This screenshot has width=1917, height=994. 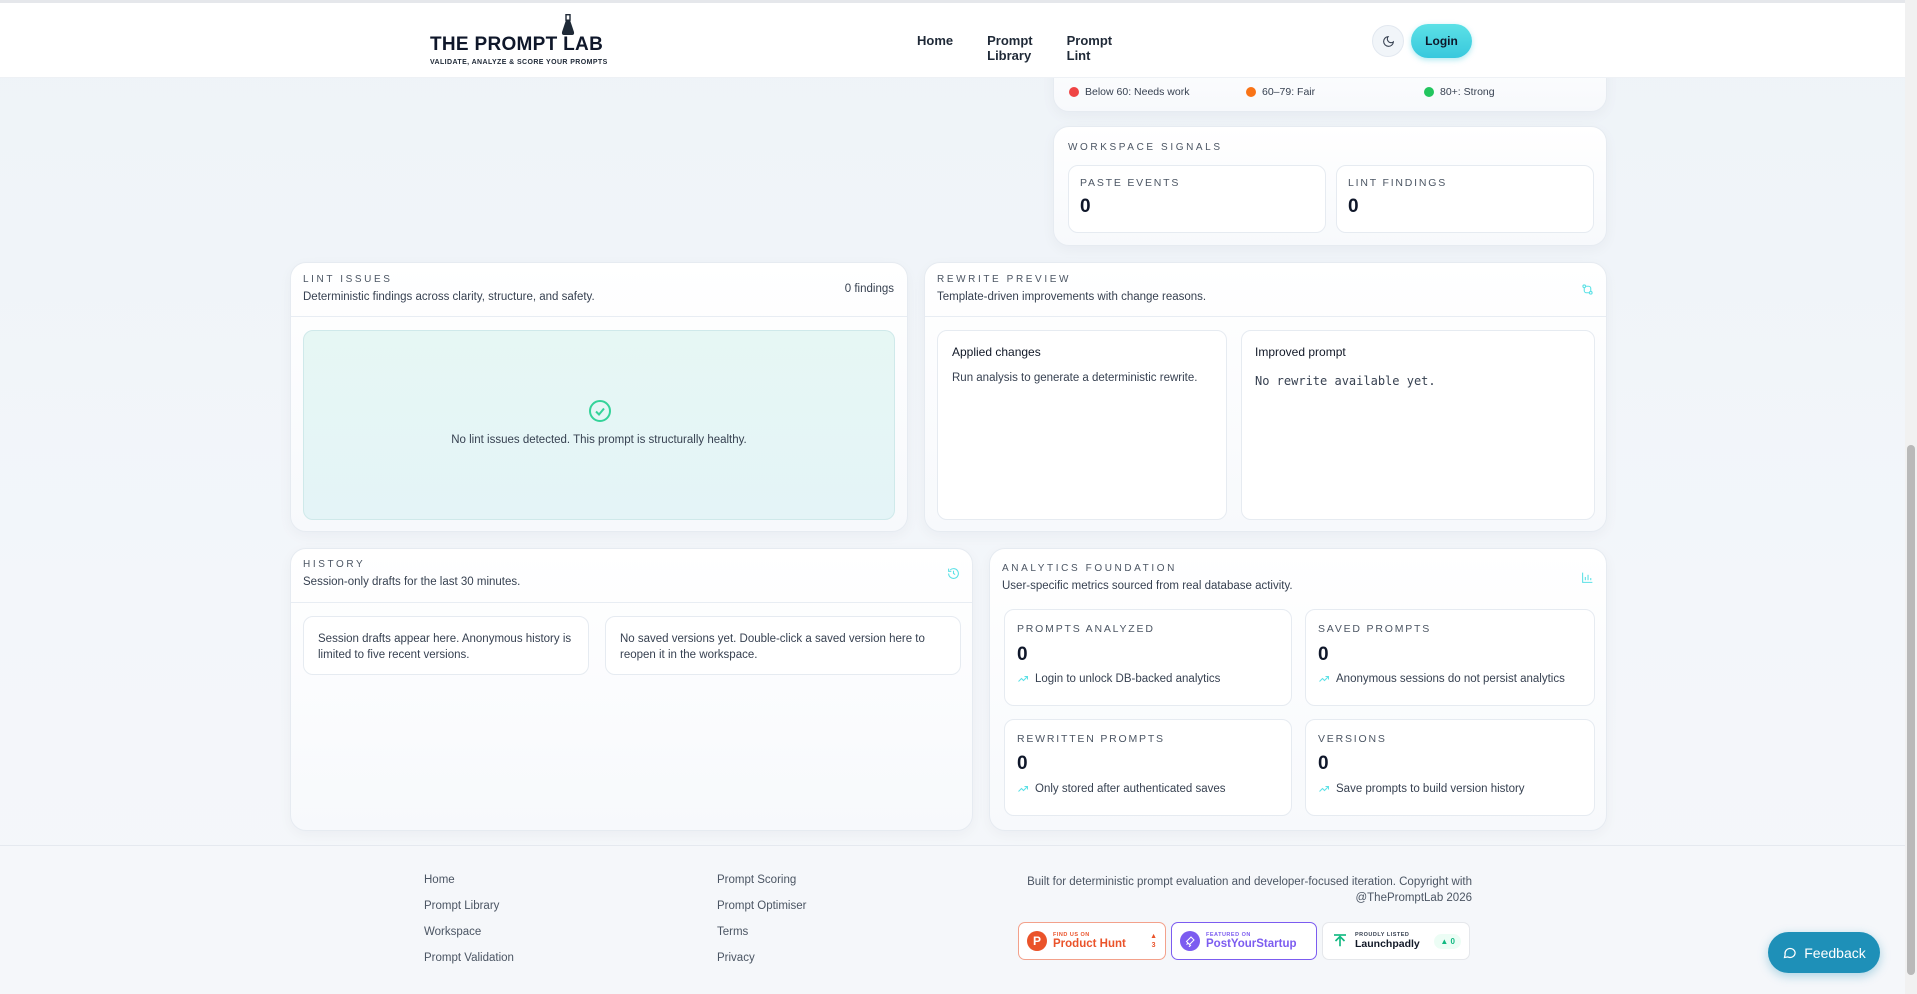 I want to click on improved-prompt-body: No rewrite available yet., so click(x=1345, y=381).